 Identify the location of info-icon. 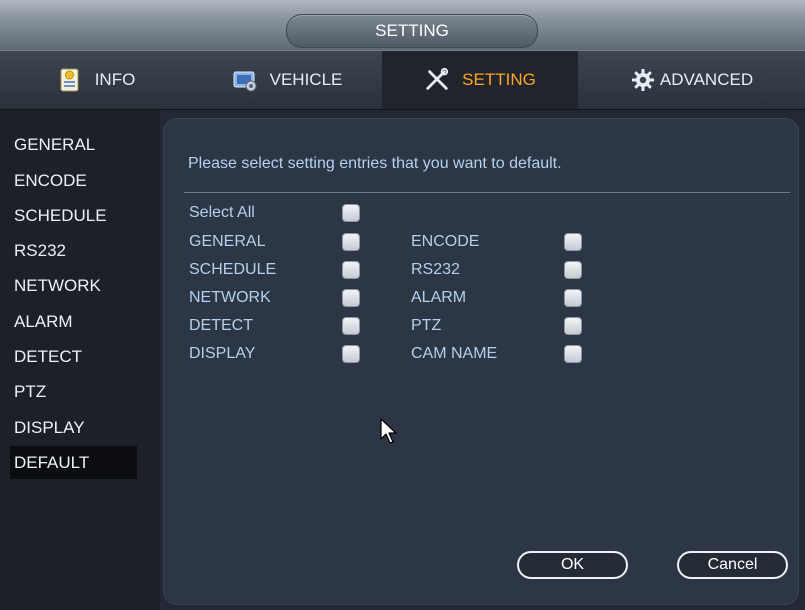
(70, 80).